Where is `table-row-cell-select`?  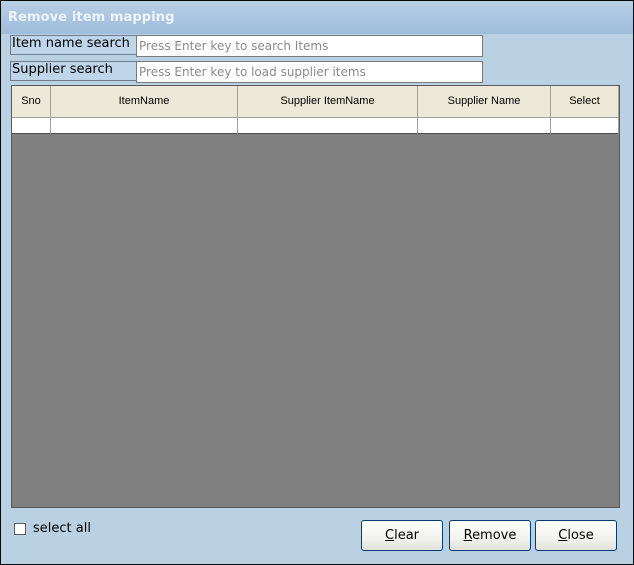
table-row-cell-select is located at coordinates (585, 126).